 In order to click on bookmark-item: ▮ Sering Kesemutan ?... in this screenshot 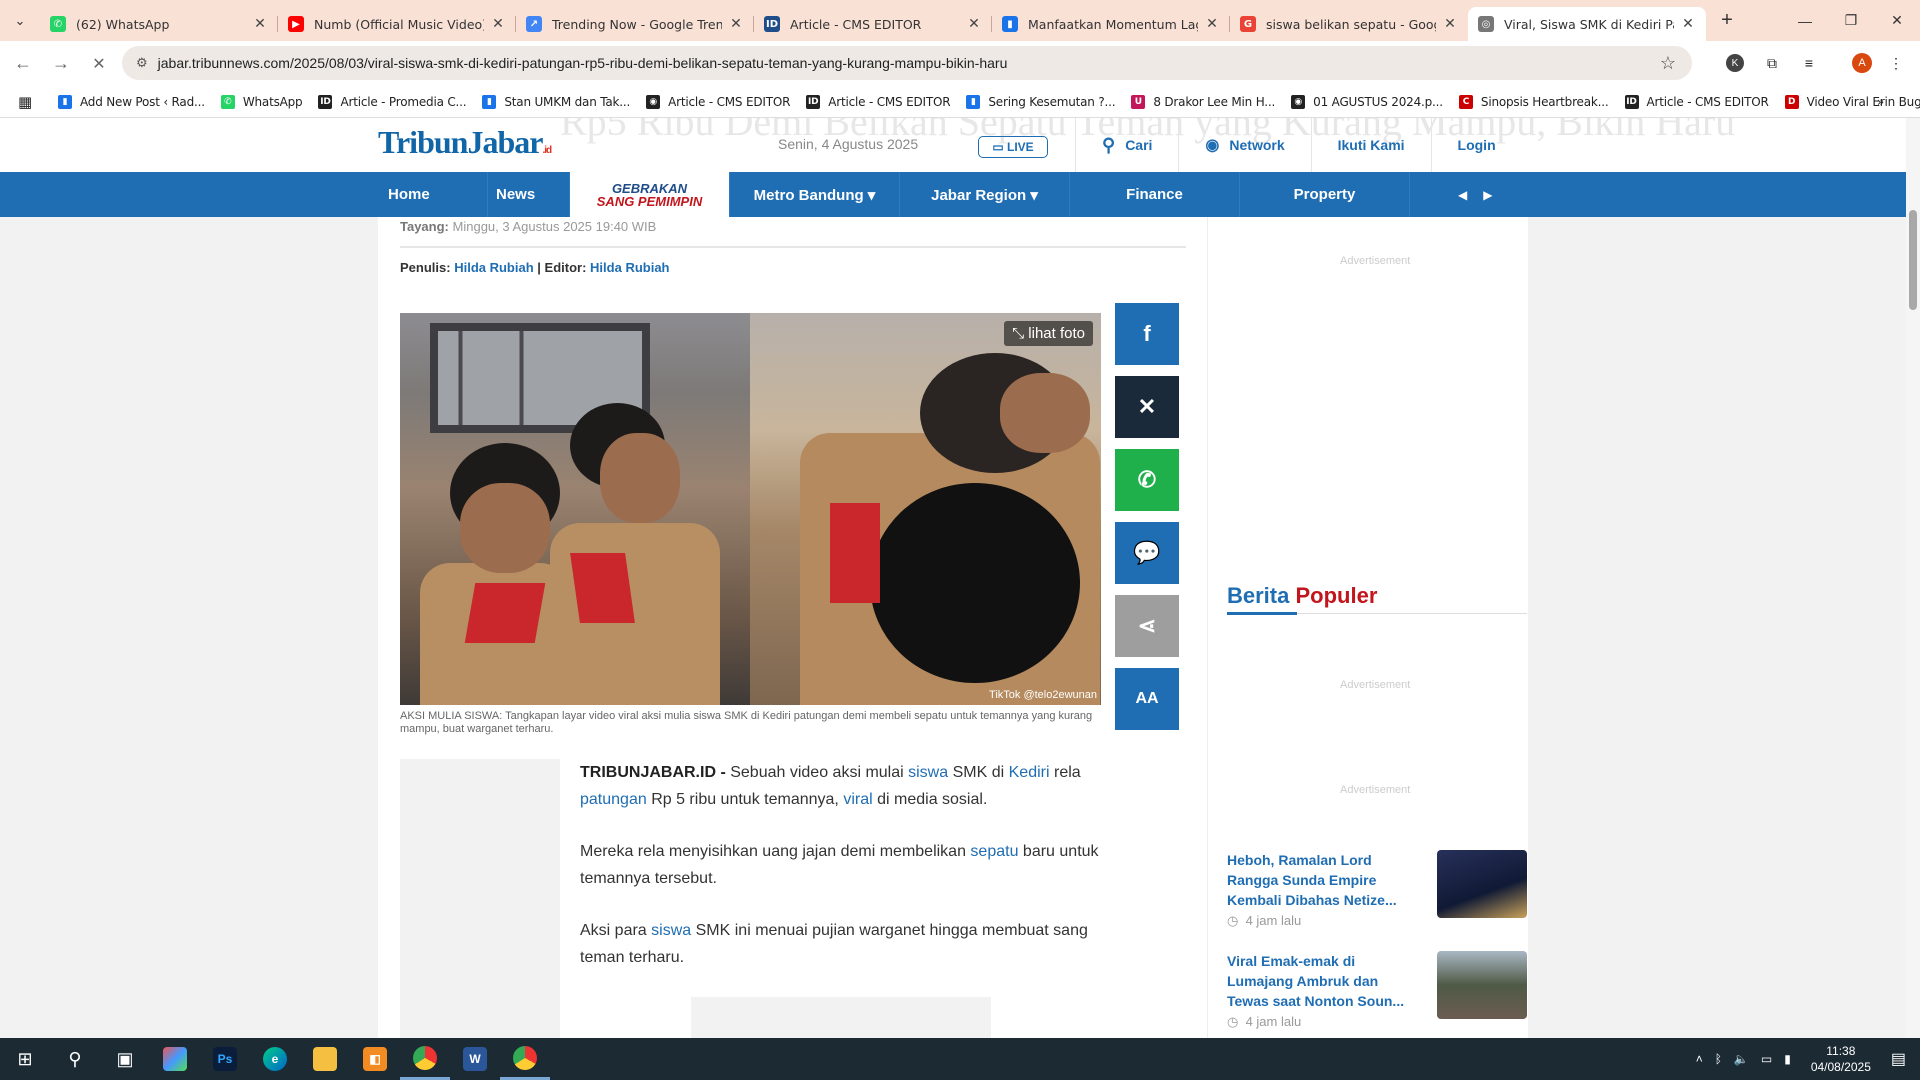, I will do `click(1041, 101)`.